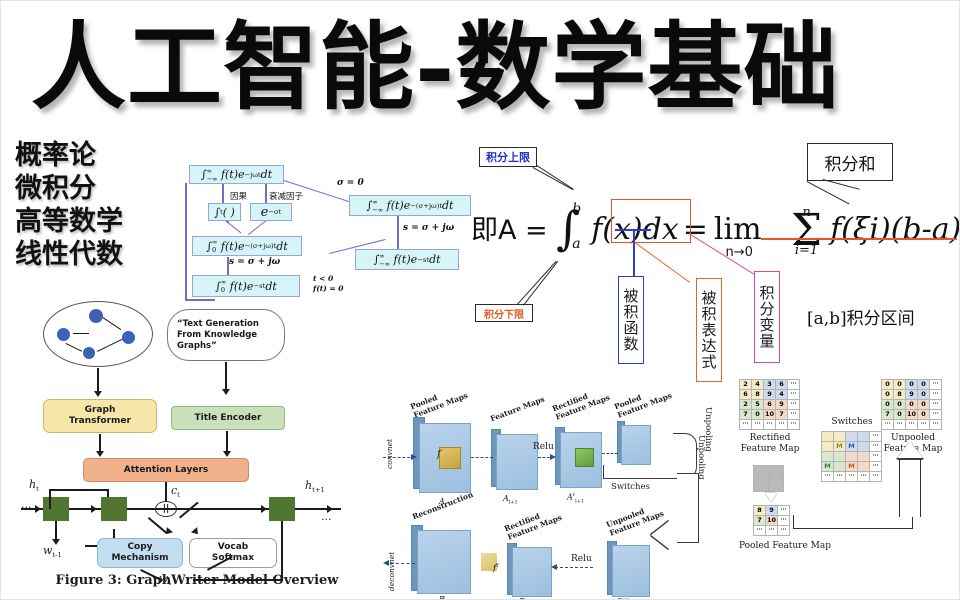 The height and width of the screenshot is (600, 960). I want to click on label-deconvnet: deconvnet, so click(391, 571).